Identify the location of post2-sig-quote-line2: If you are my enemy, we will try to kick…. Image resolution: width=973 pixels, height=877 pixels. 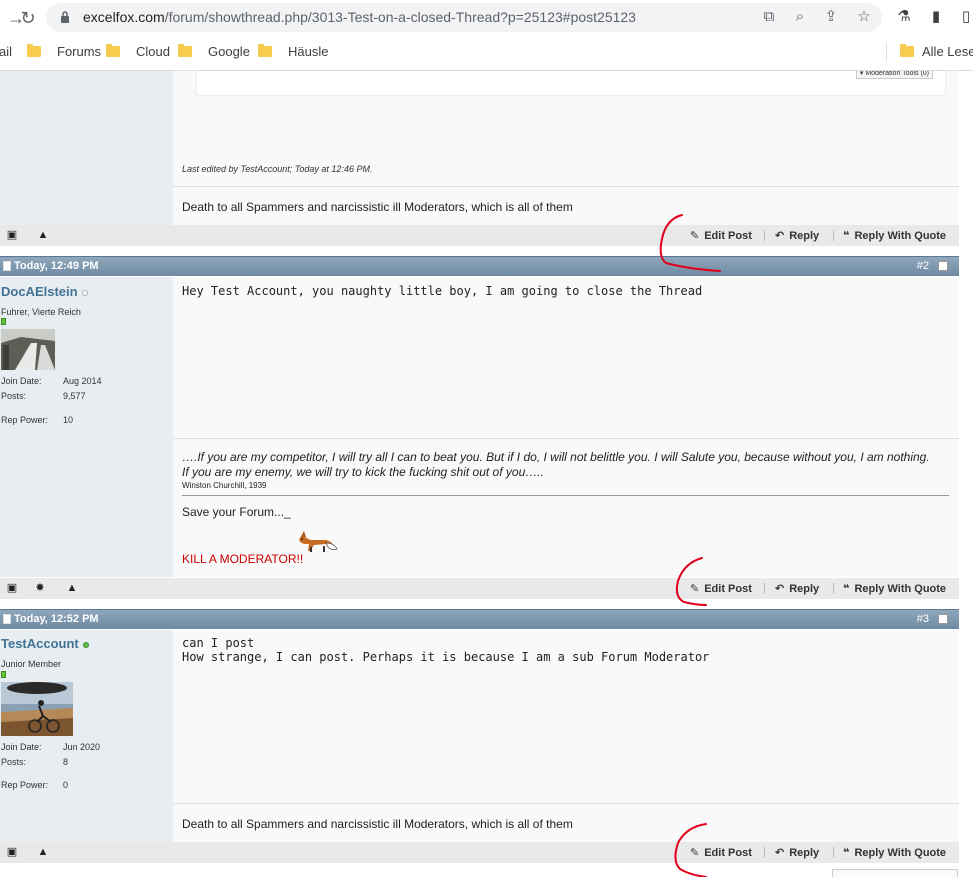
(363, 472).